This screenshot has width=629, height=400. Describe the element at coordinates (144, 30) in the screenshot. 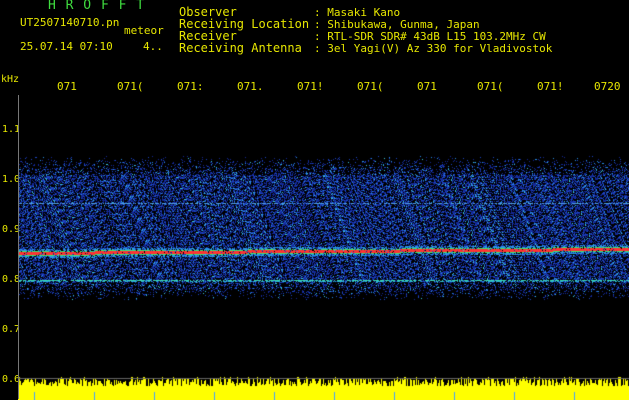

I see `detection-type: meteor` at that location.